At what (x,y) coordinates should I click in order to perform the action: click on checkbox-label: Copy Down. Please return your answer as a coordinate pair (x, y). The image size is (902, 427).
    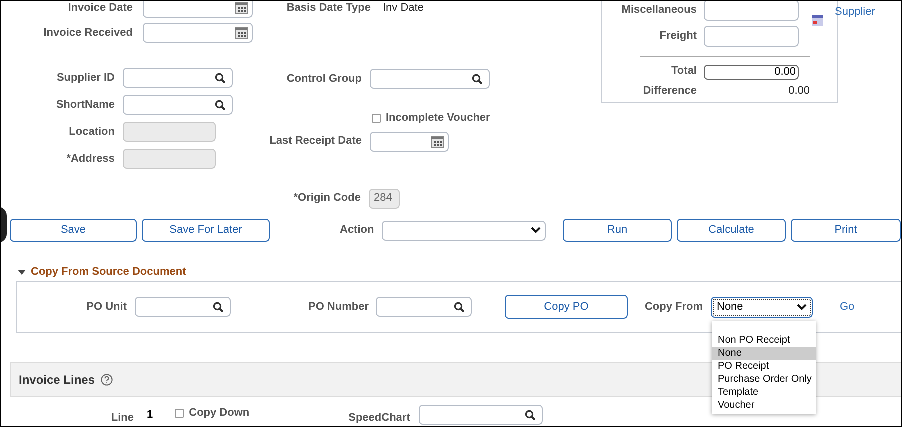
    Looking at the image, I should click on (219, 414).